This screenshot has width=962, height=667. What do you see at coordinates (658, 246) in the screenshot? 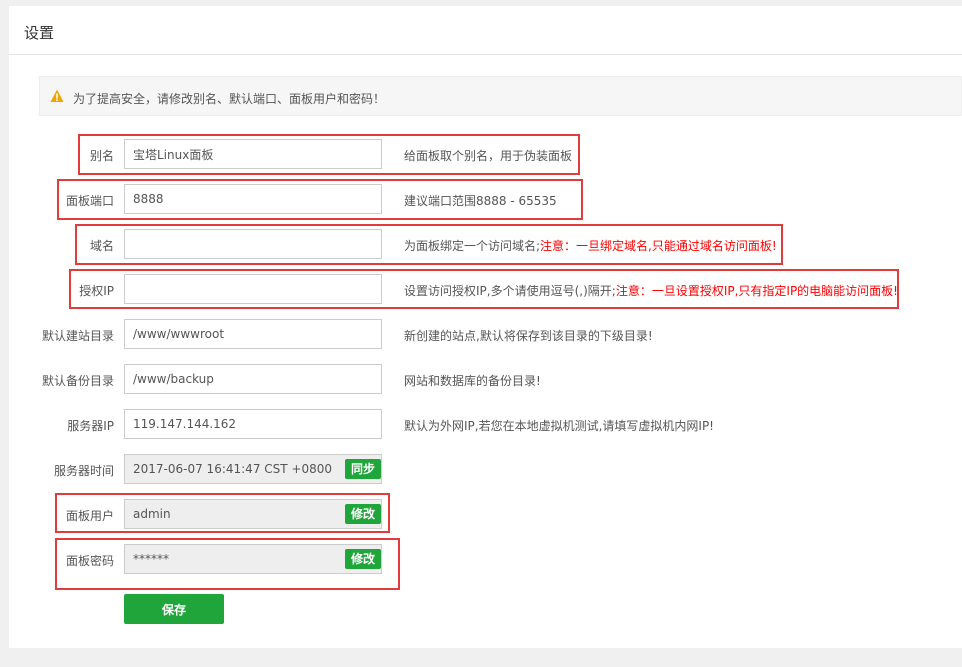
I see `domain-warning: 注意：一旦绑定域名,只能通过域名访问面板!` at bounding box center [658, 246].